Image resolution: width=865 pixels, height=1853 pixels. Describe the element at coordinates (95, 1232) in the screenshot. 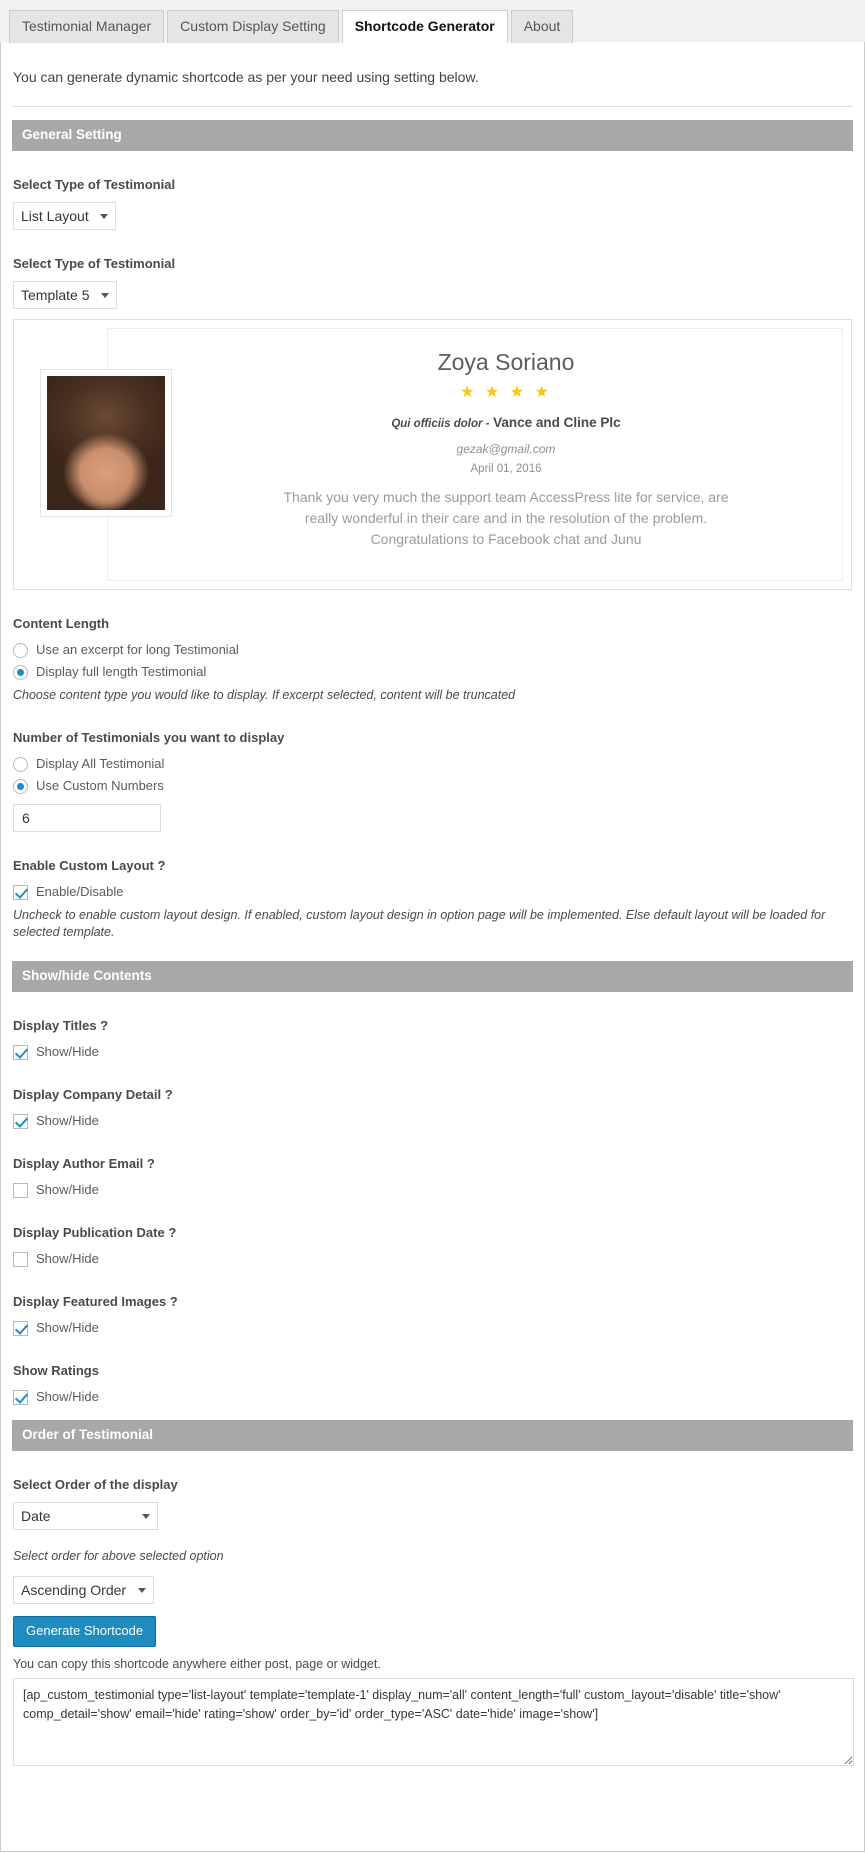

I see `label-display-publication-date: Display Publication Date ?` at that location.